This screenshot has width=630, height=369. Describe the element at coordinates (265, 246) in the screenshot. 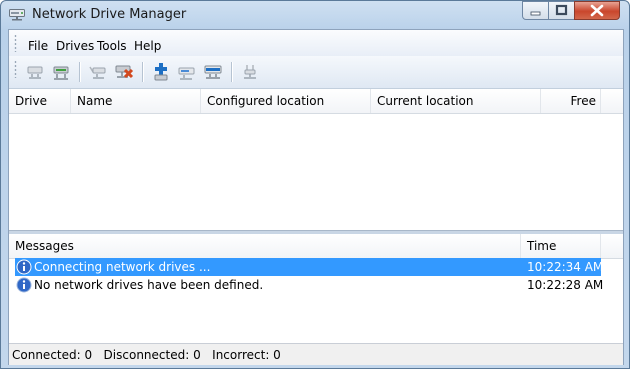

I see `column-messages: Messages` at that location.